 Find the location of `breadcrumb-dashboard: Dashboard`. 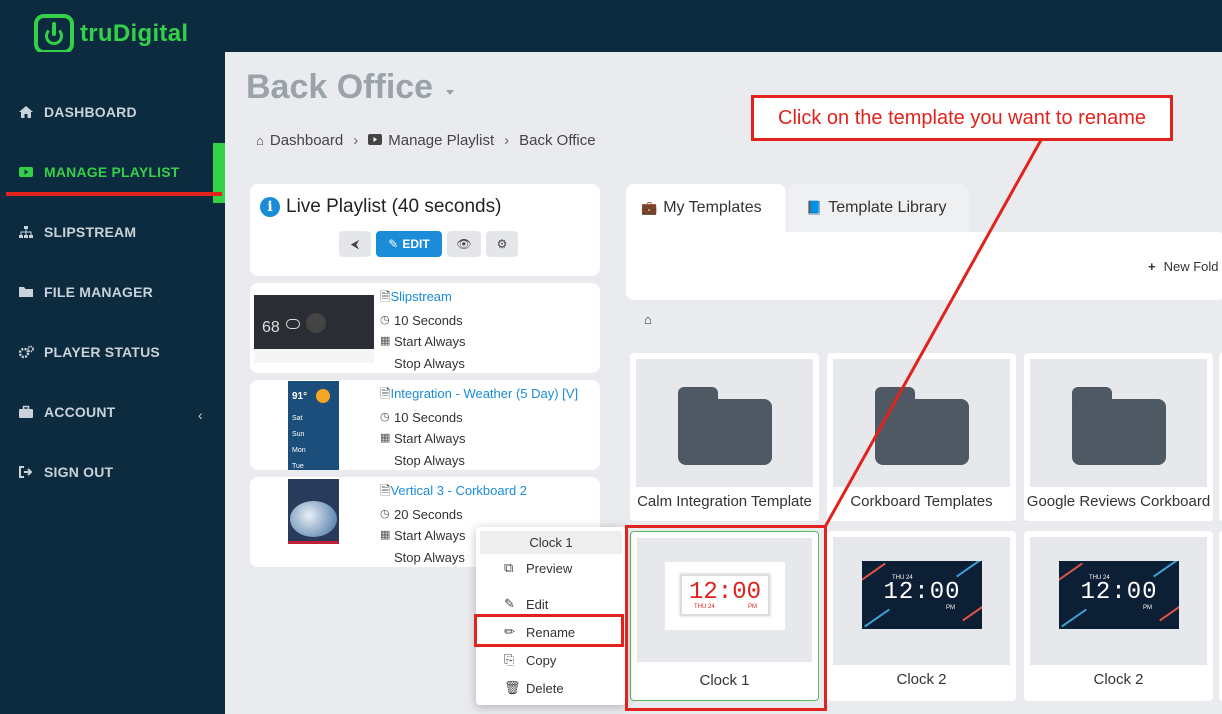

breadcrumb-dashboard: Dashboard is located at coordinates (306, 140).